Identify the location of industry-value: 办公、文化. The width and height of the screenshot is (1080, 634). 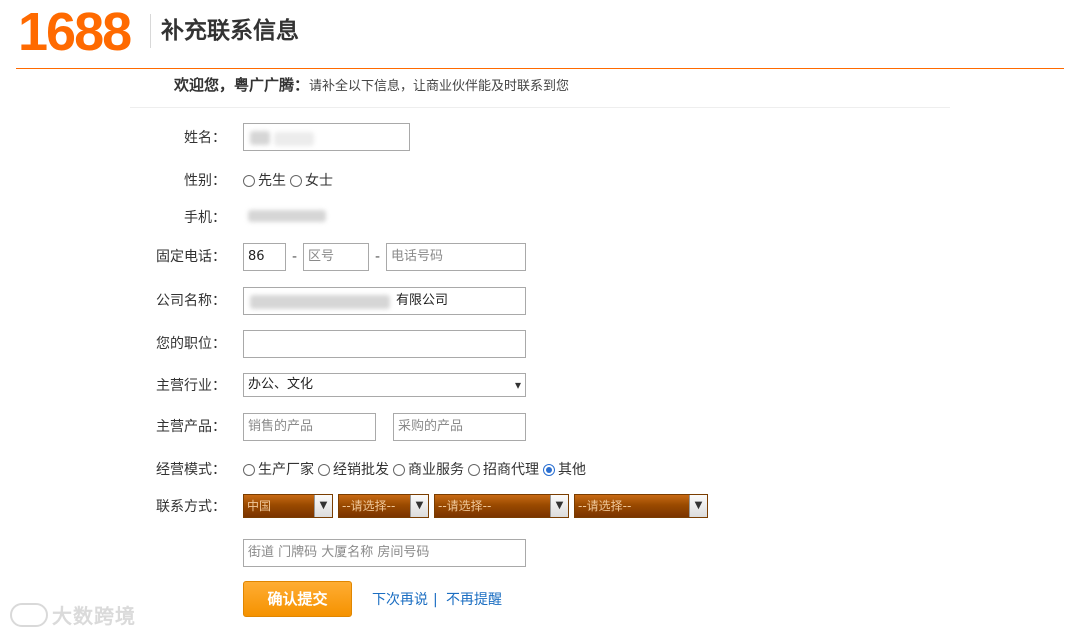
(281, 384).